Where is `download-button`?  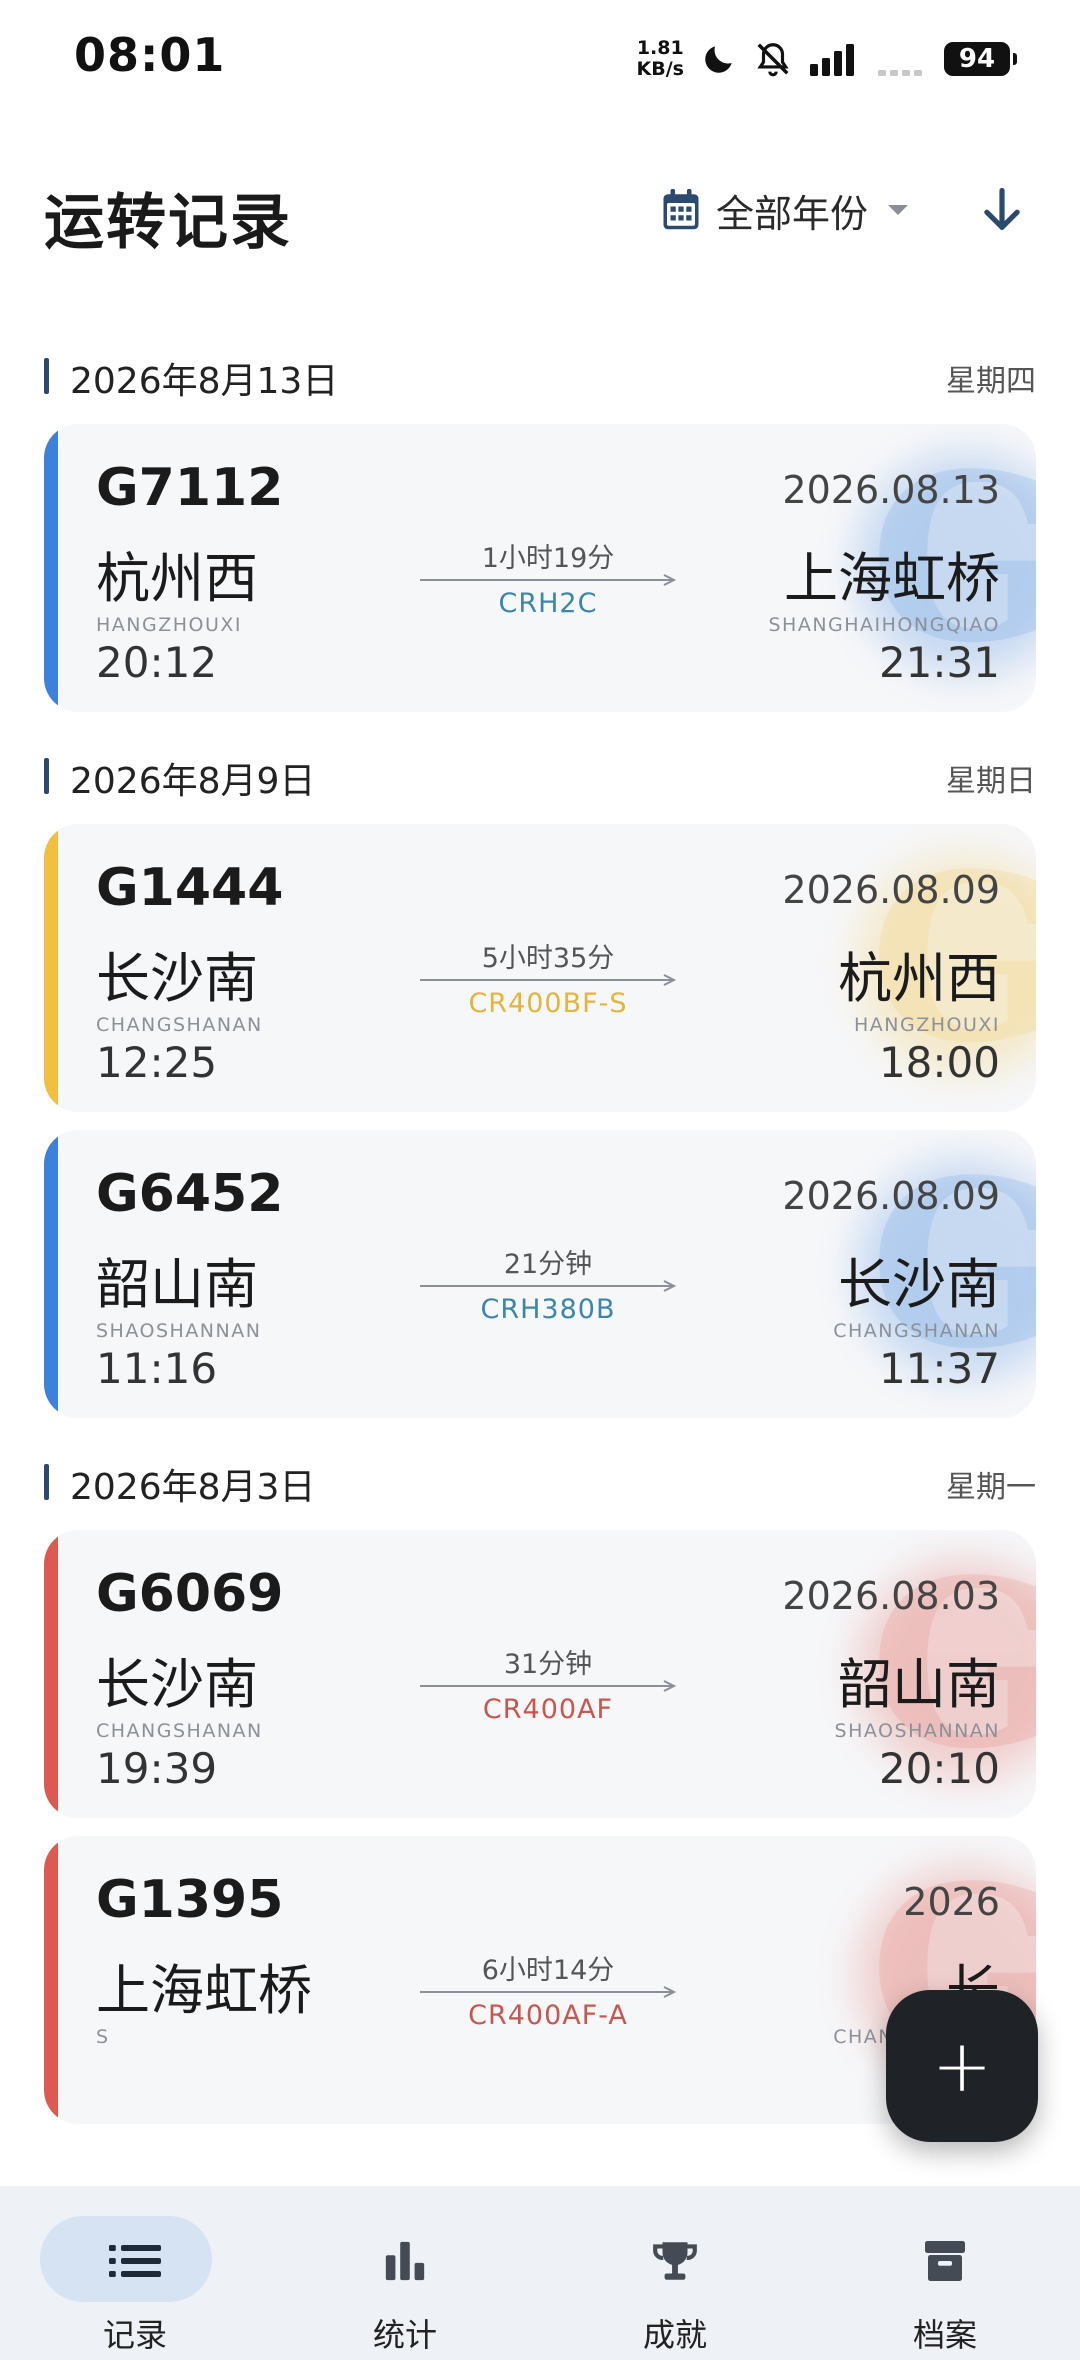 download-button is located at coordinates (1002, 210).